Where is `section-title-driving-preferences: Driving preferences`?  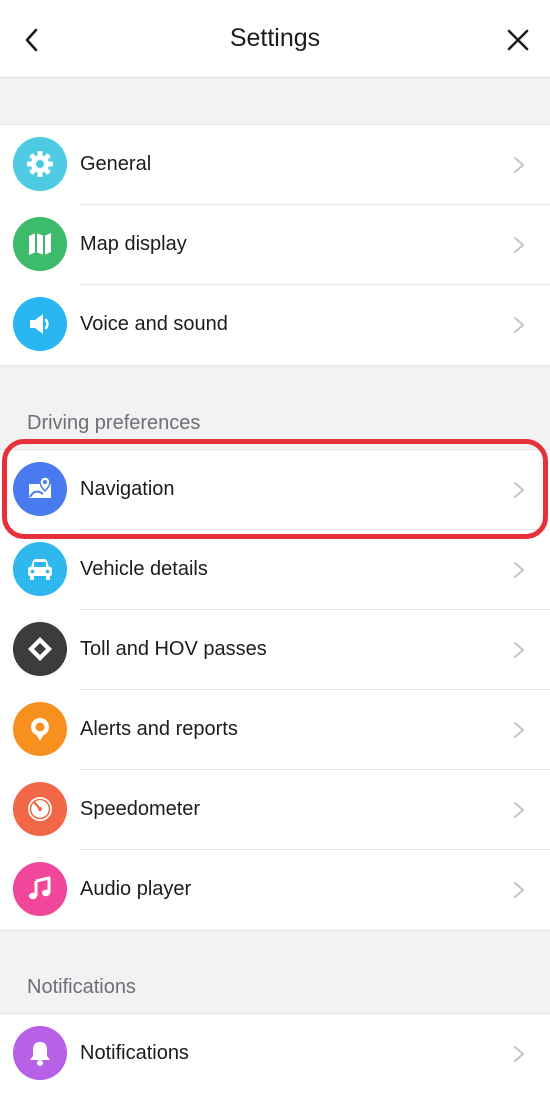 section-title-driving-preferences: Driving preferences is located at coordinates (114, 423).